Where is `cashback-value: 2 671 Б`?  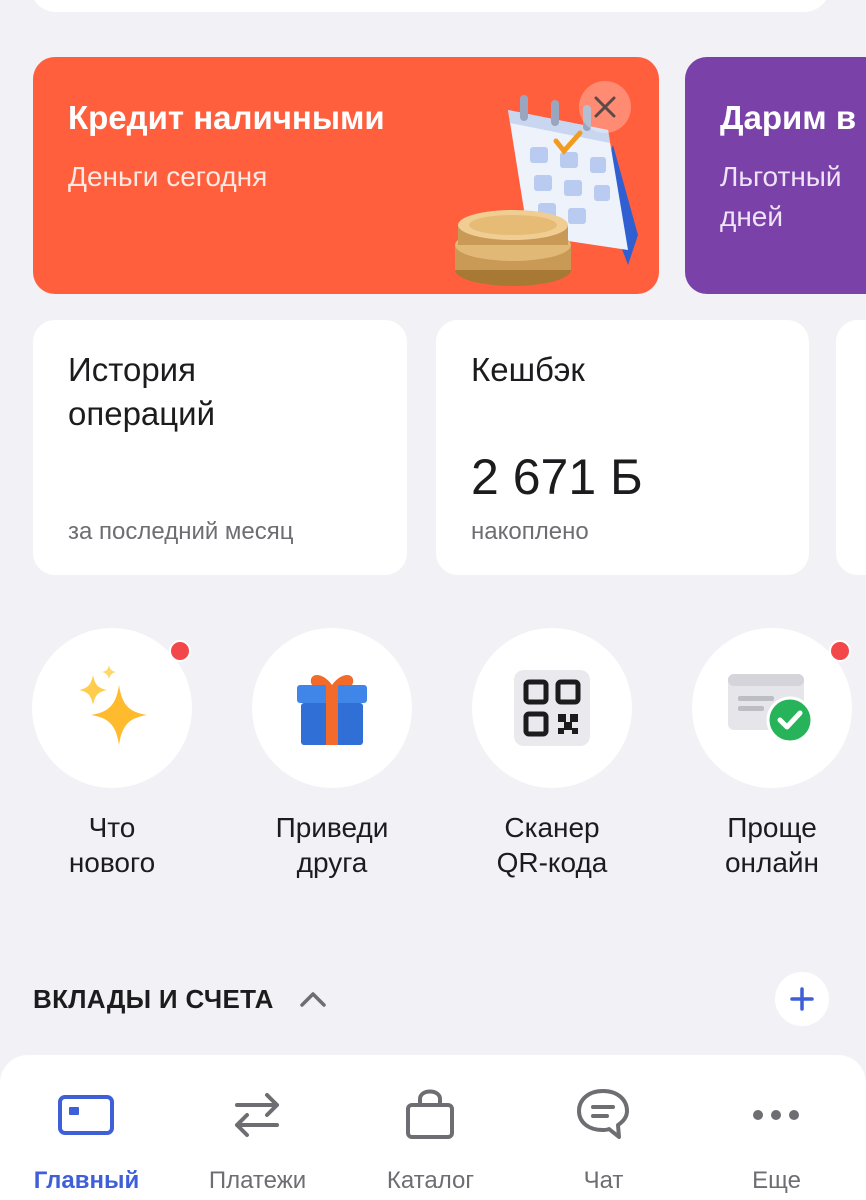
cashback-value: 2 671 Б is located at coordinates (557, 477).